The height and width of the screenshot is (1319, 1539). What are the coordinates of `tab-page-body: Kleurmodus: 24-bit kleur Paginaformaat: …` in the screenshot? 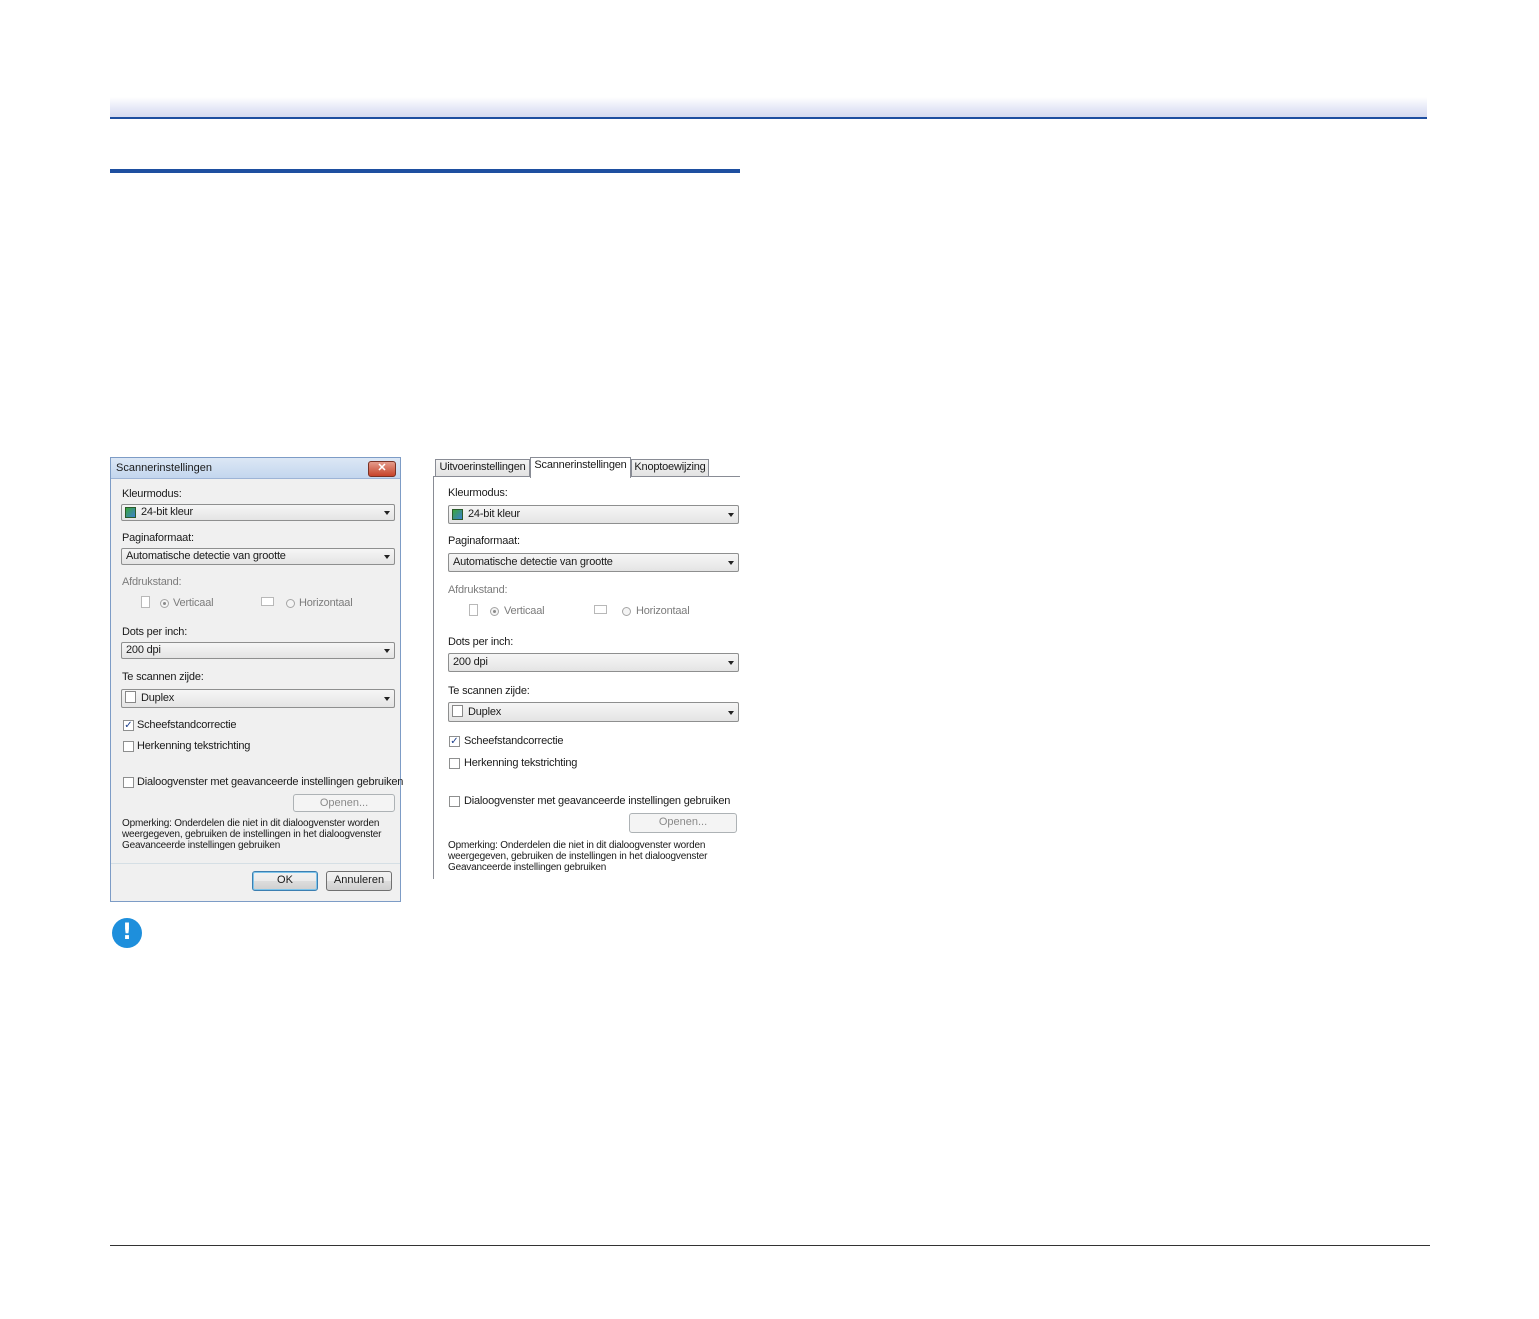 It's located at (586, 677).